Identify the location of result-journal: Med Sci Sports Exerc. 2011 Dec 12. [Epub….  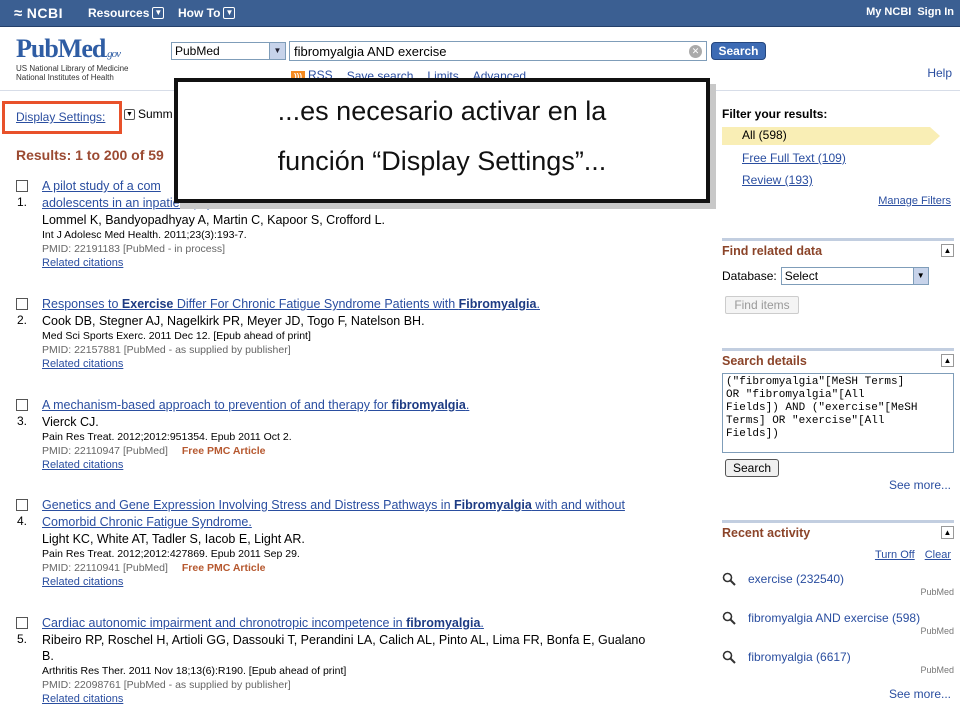
(176, 336).